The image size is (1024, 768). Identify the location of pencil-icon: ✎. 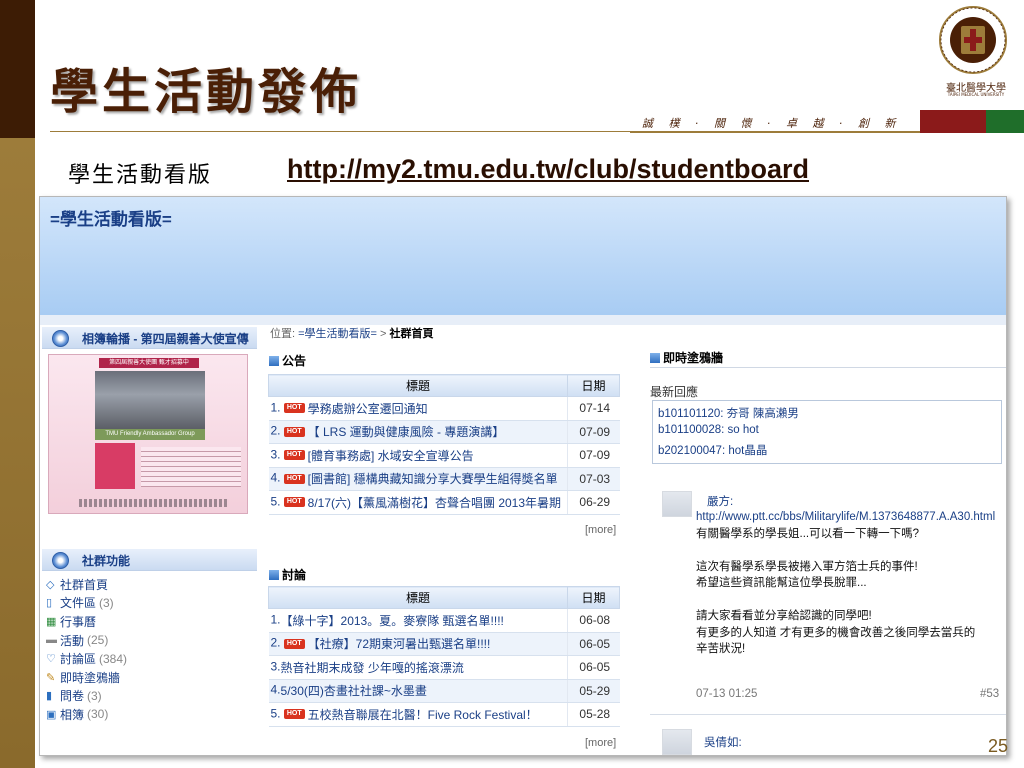
(51, 677).